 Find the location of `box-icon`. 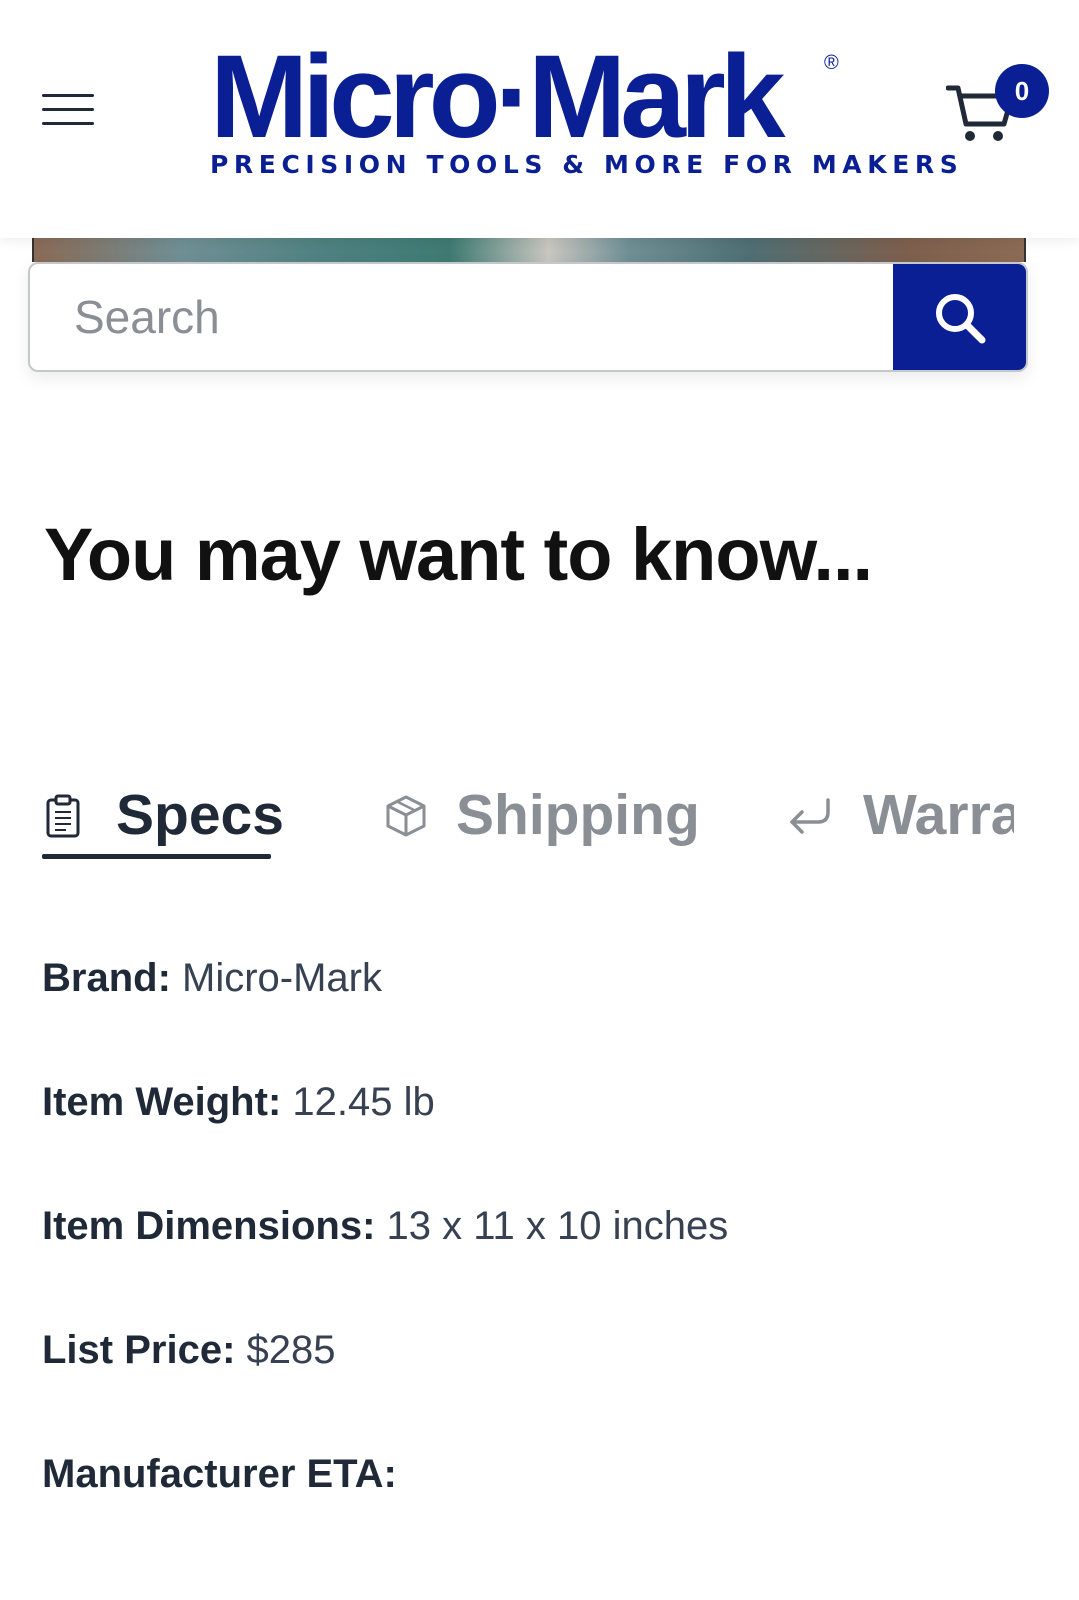

box-icon is located at coordinates (406, 816).